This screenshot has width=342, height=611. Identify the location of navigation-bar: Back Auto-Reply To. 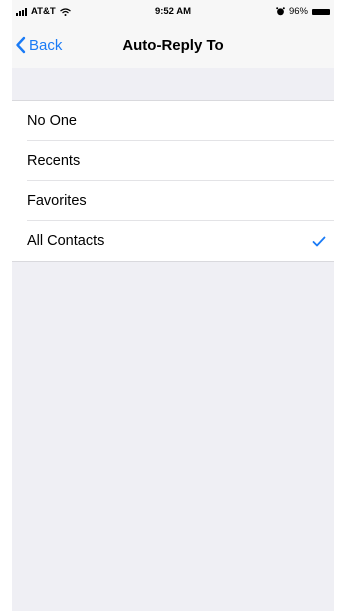
(173, 45).